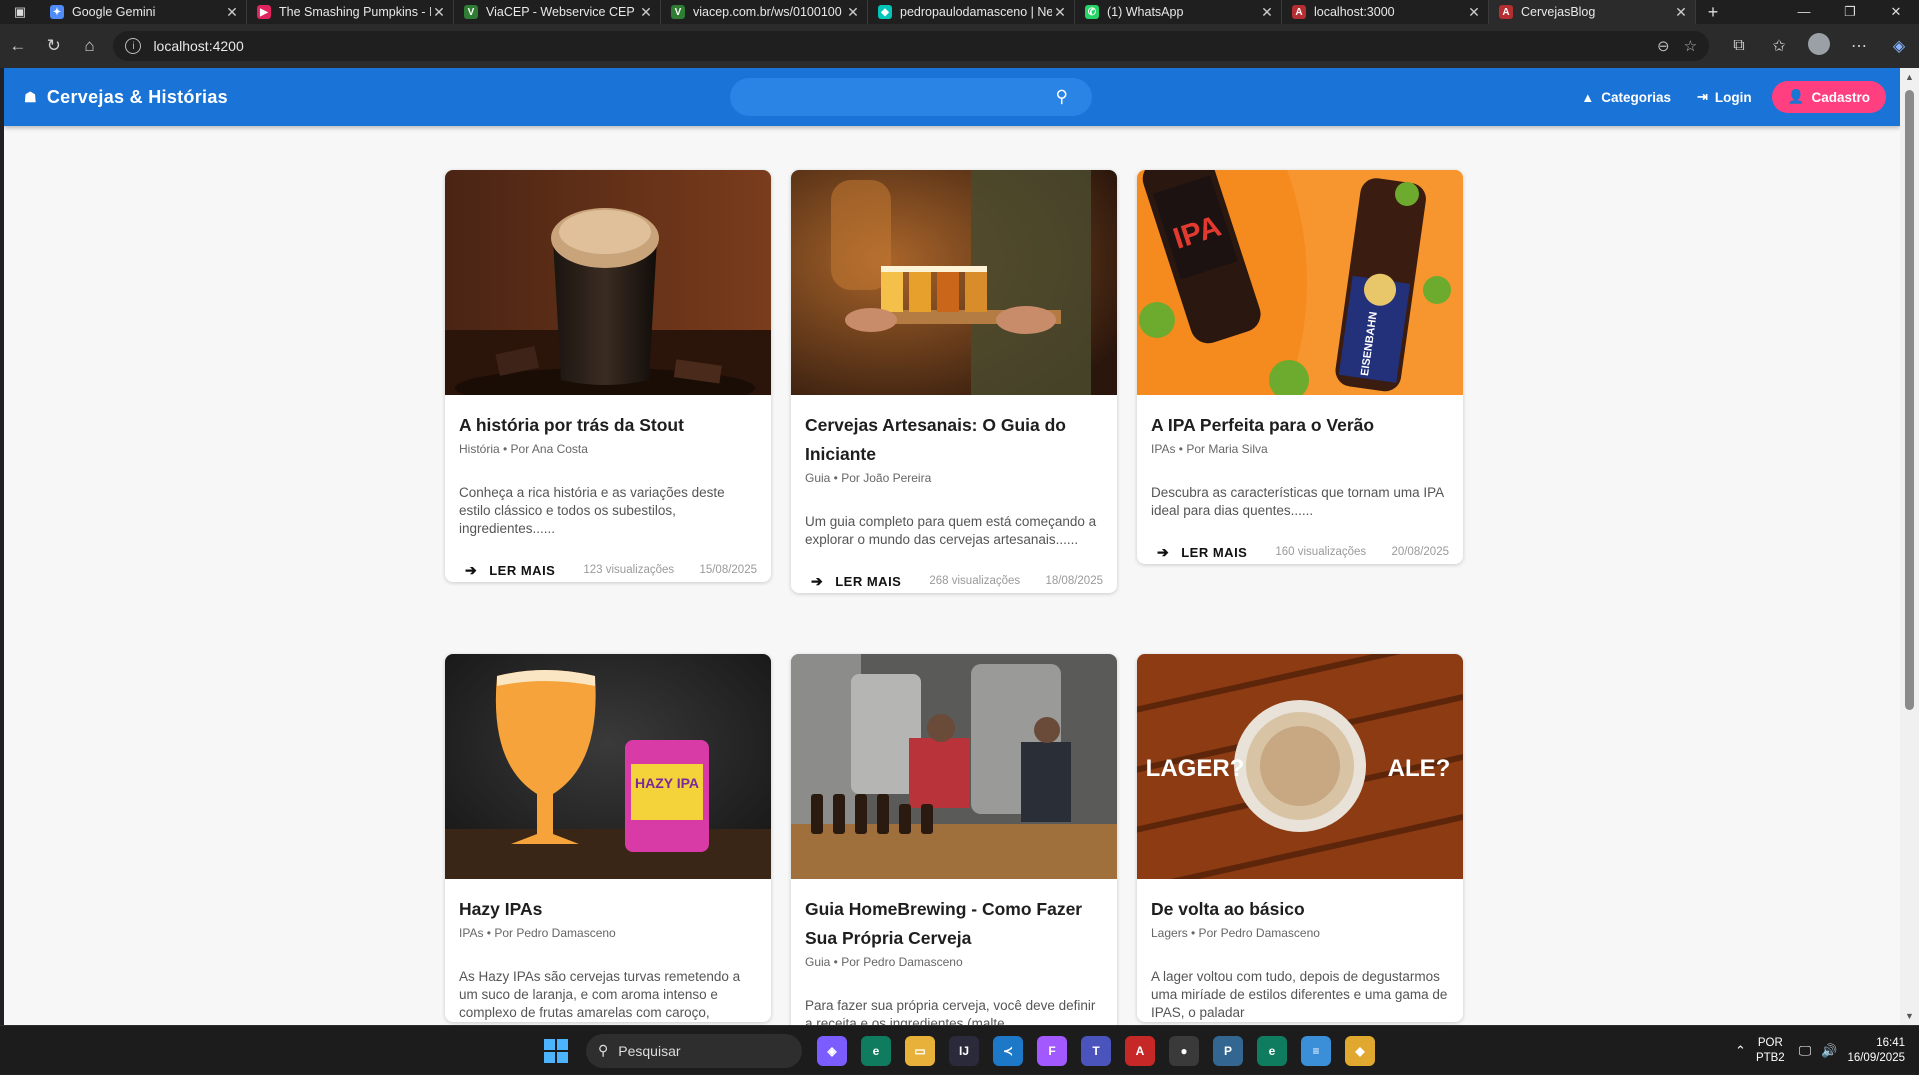  Describe the element at coordinates (20, 12) in the screenshot. I see `tab-actions-icon: ▣` at that location.